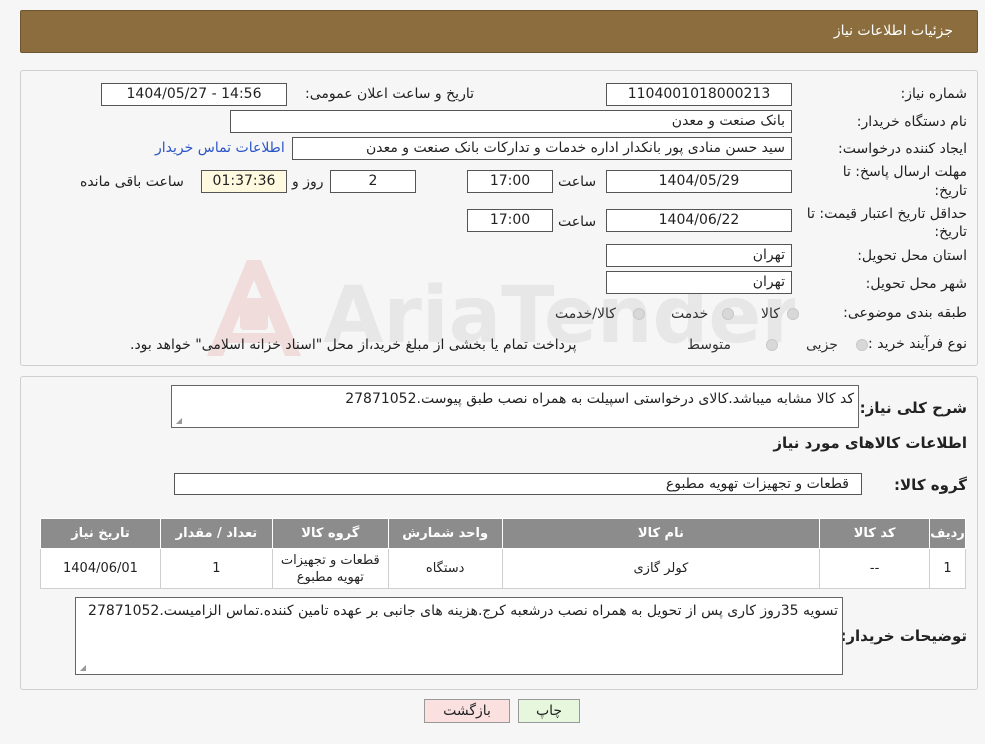  What do you see at coordinates (499, 31) in the screenshot?
I see `page-header: جزئیات اطلاعات نیاز` at bounding box center [499, 31].